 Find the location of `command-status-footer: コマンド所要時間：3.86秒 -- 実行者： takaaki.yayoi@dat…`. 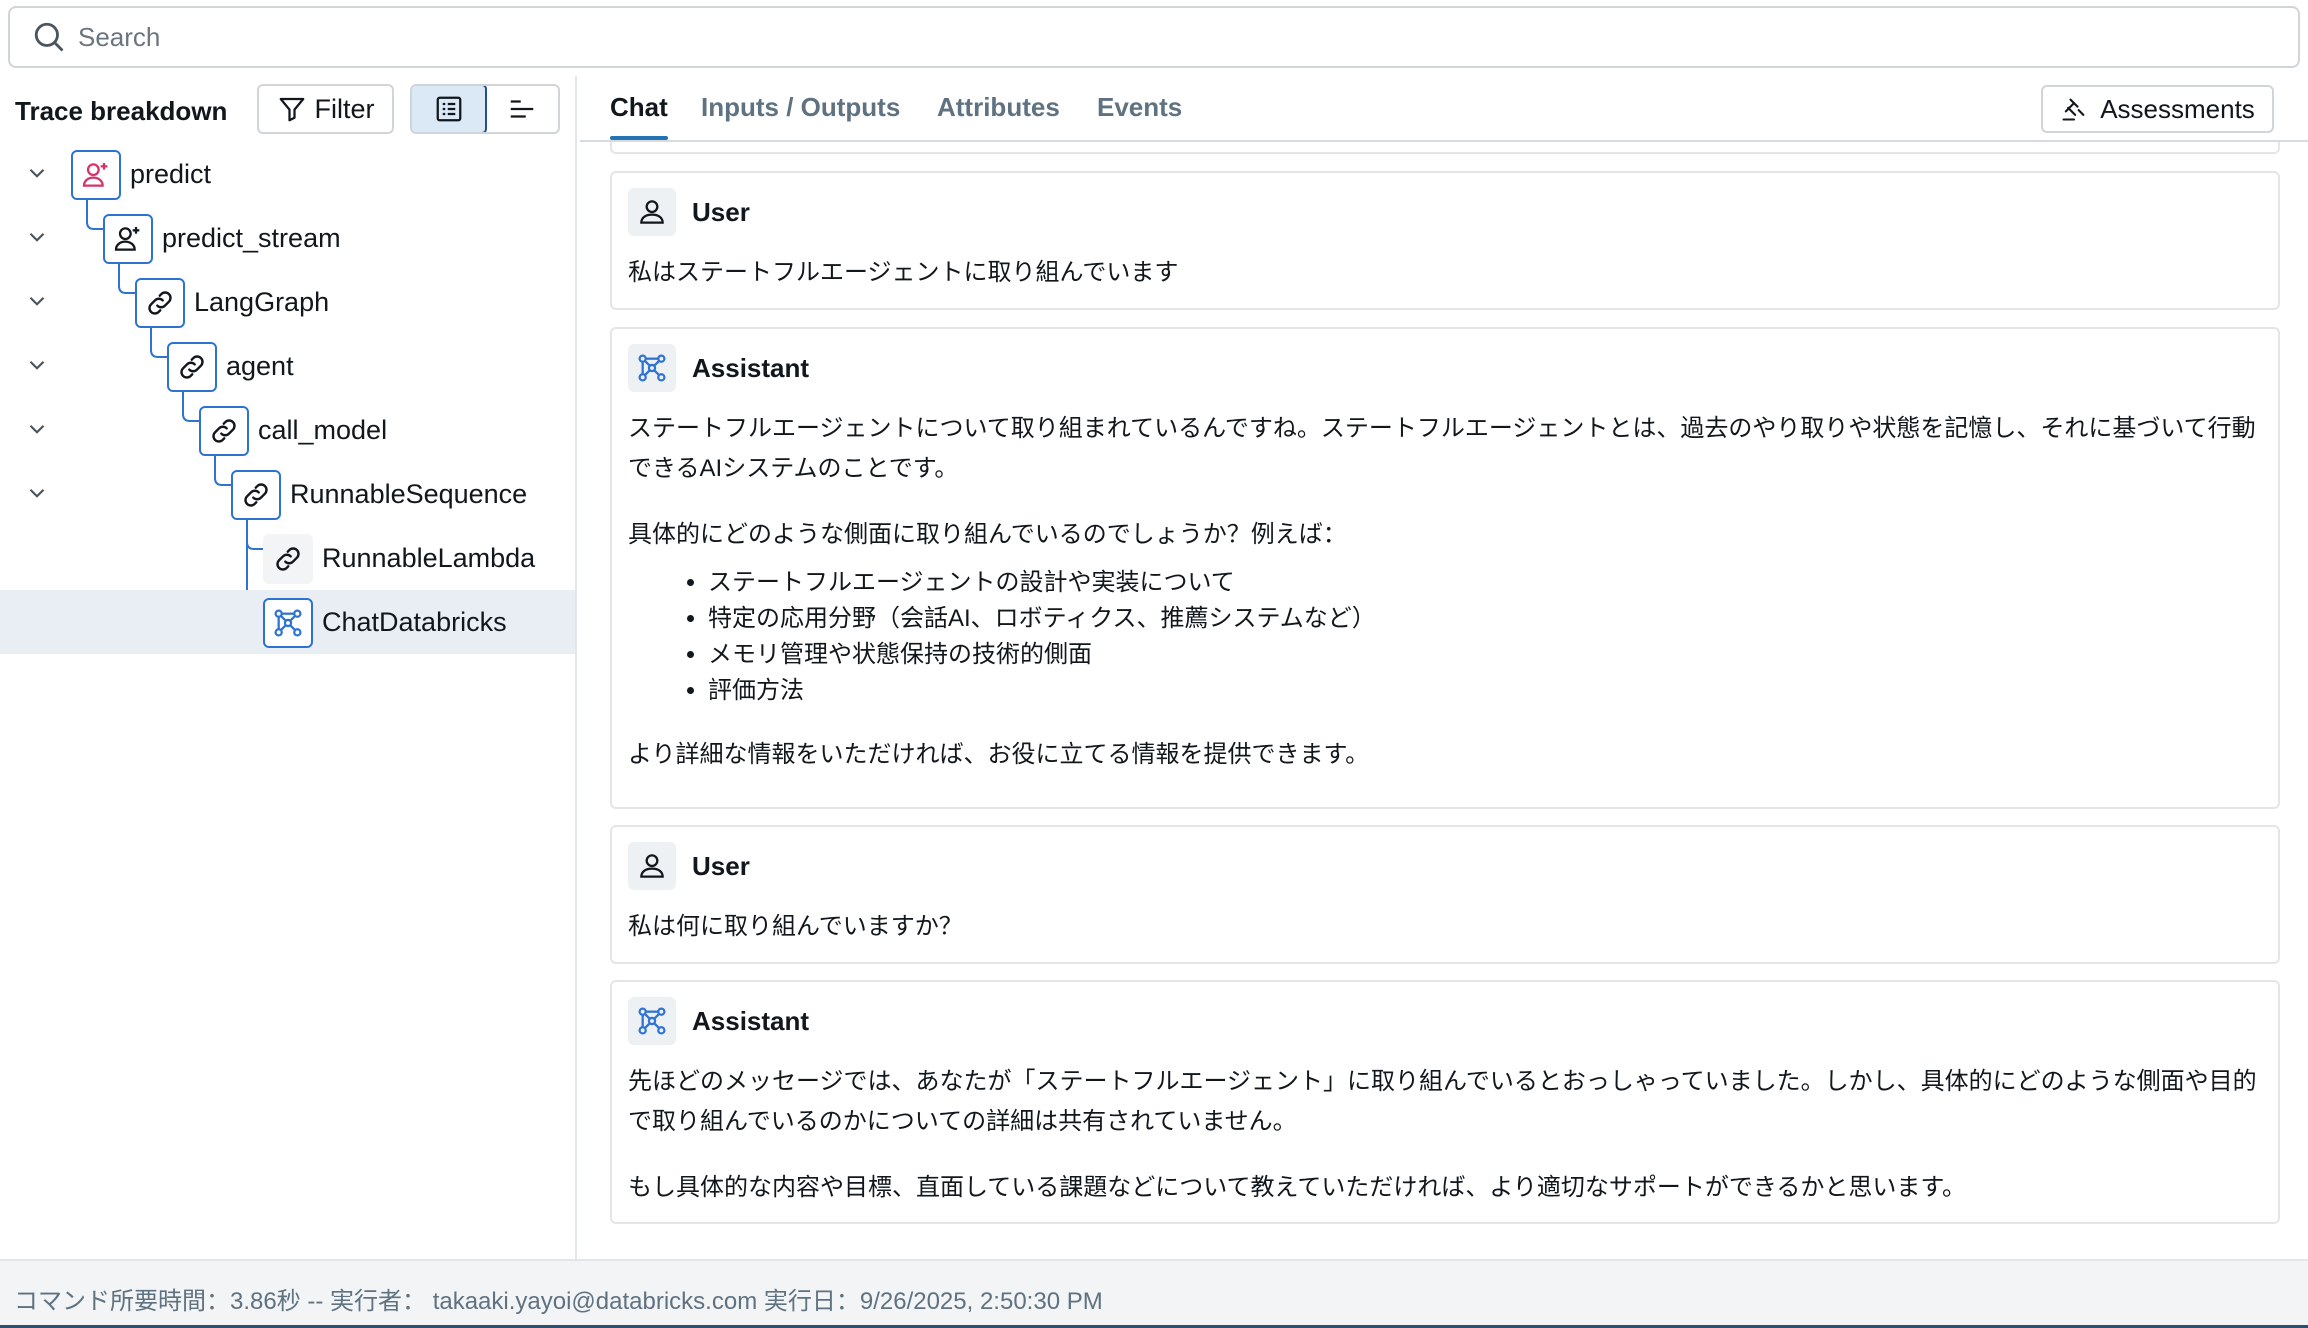

command-status-footer: コマンド所要時間：3.86秒 -- 実行者： takaaki.yayoi@dat… is located at coordinates (1154, 1293).